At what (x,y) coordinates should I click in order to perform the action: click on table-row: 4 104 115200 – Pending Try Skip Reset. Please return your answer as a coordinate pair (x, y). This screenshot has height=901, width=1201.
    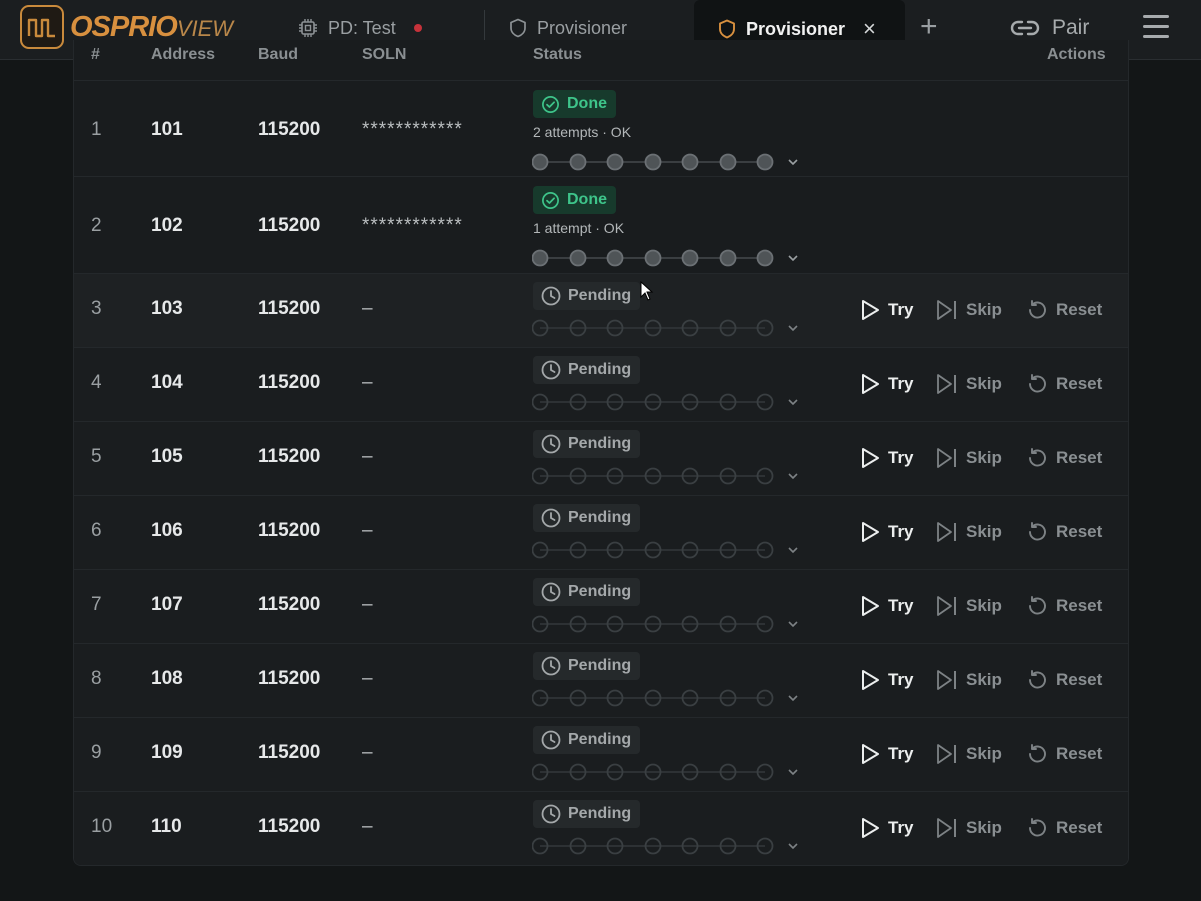
    Looking at the image, I should click on (601, 384).